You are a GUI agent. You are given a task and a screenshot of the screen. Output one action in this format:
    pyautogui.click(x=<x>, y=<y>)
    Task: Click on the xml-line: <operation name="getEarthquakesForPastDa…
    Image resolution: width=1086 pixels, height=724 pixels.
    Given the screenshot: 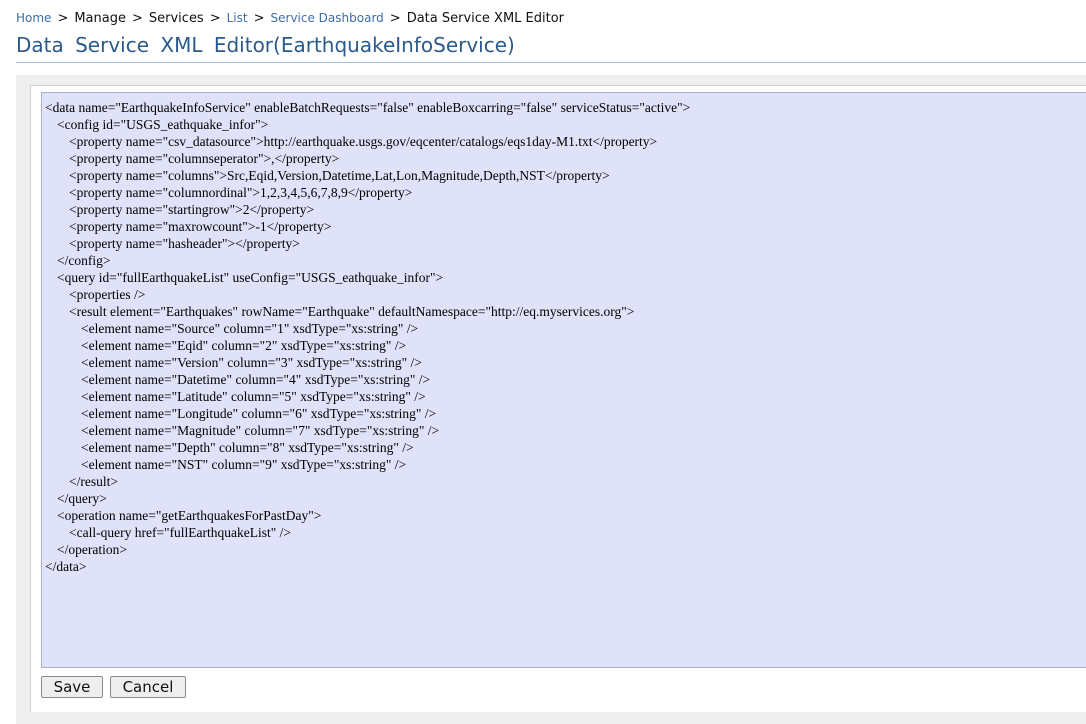 What is the action you would take?
    pyautogui.click(x=189, y=515)
    